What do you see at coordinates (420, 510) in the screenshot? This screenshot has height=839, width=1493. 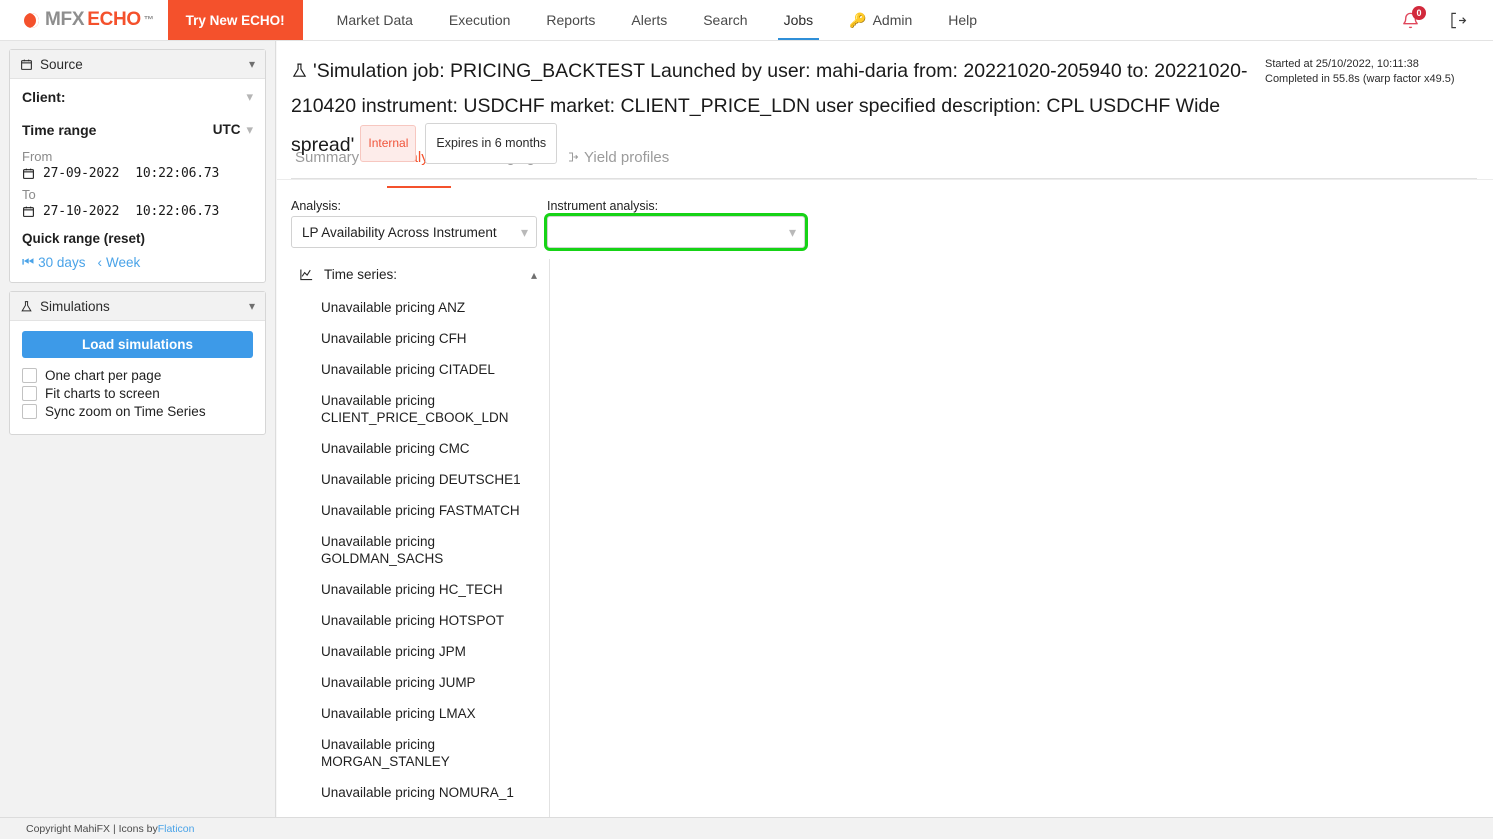 I see `list-item: Unavailable pricing FASTMATCH` at bounding box center [420, 510].